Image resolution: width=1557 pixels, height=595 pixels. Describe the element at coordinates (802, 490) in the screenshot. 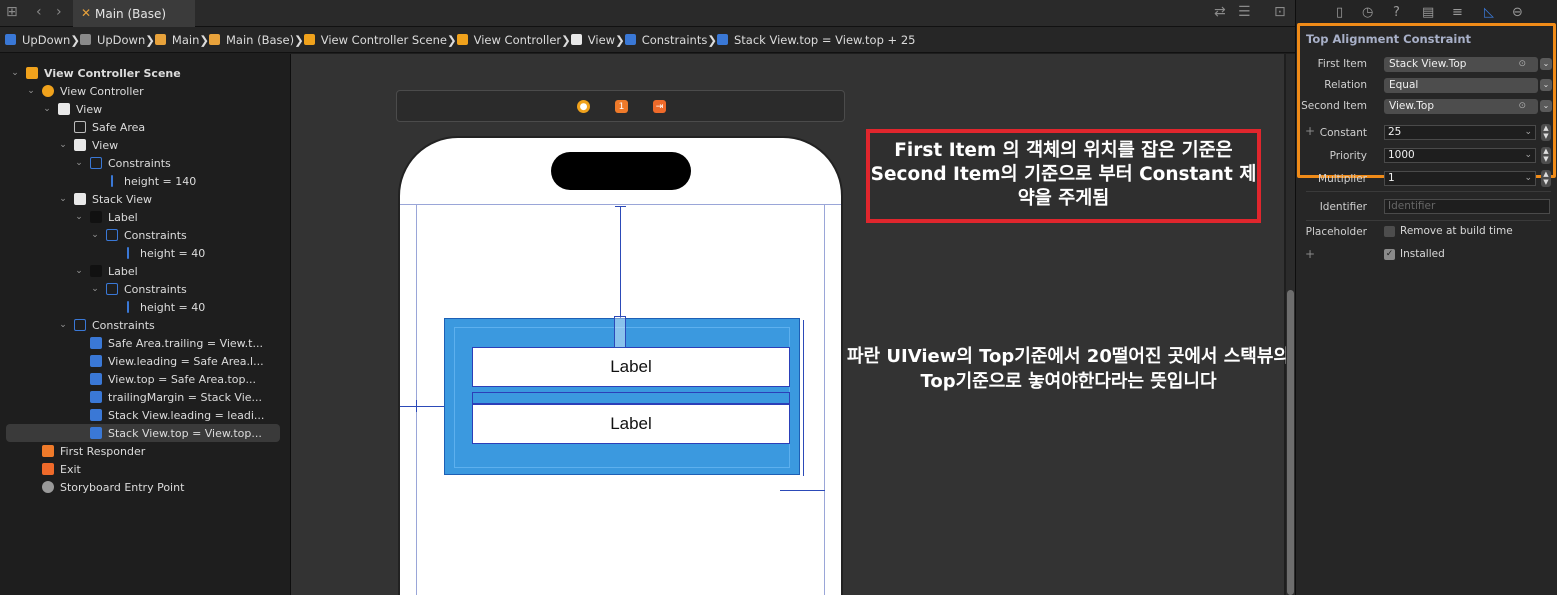

I see `trailing-constraint-line` at that location.